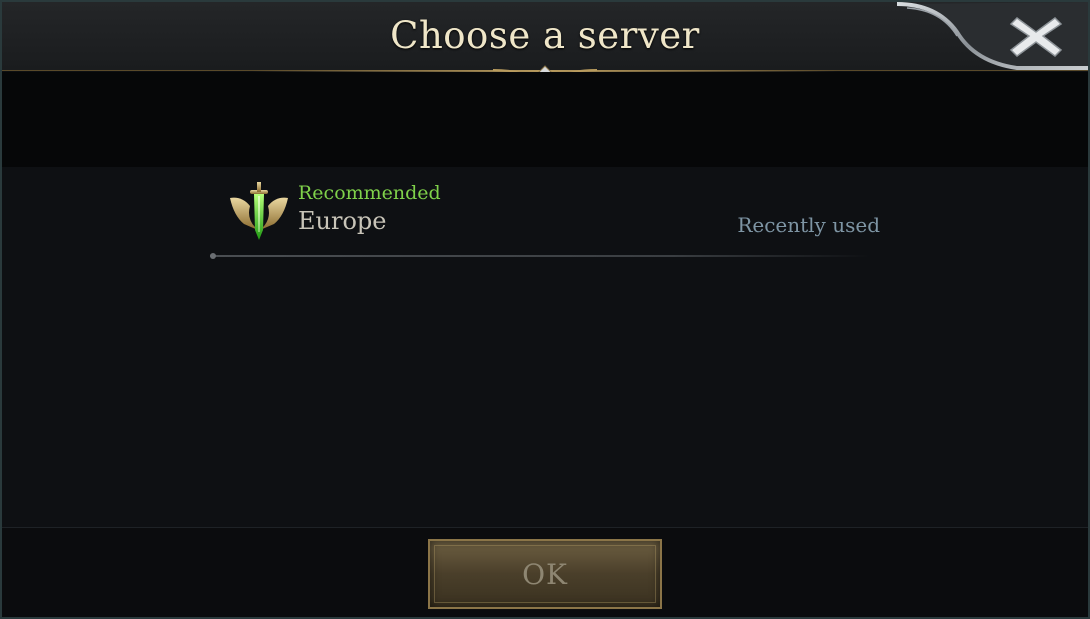 The height and width of the screenshot is (619, 1090). What do you see at coordinates (546, 218) in the screenshot?
I see `server-list-item: Recommended Europe Recently used` at bounding box center [546, 218].